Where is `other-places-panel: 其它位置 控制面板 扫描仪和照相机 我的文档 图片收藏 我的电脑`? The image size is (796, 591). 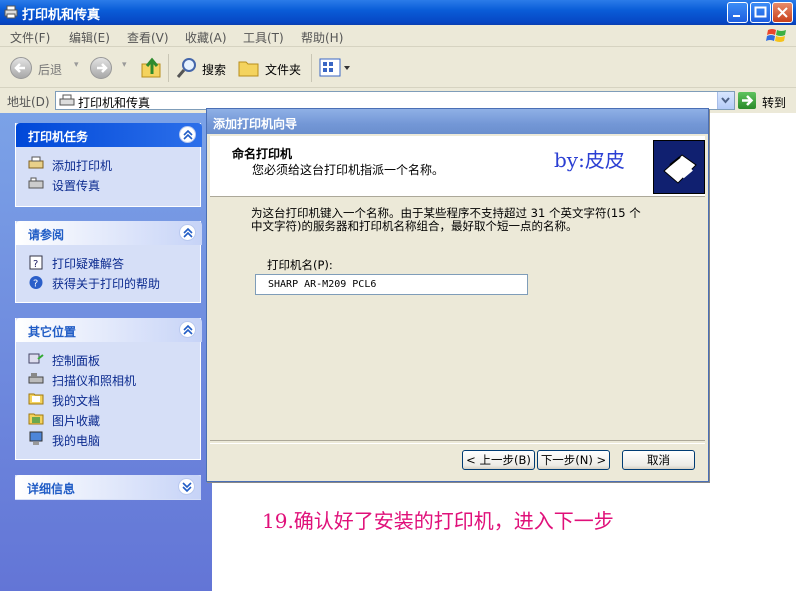 other-places-panel: 其它位置 控制面板 扫描仪和照相机 我的文档 图片收藏 我的电脑 is located at coordinates (108, 389).